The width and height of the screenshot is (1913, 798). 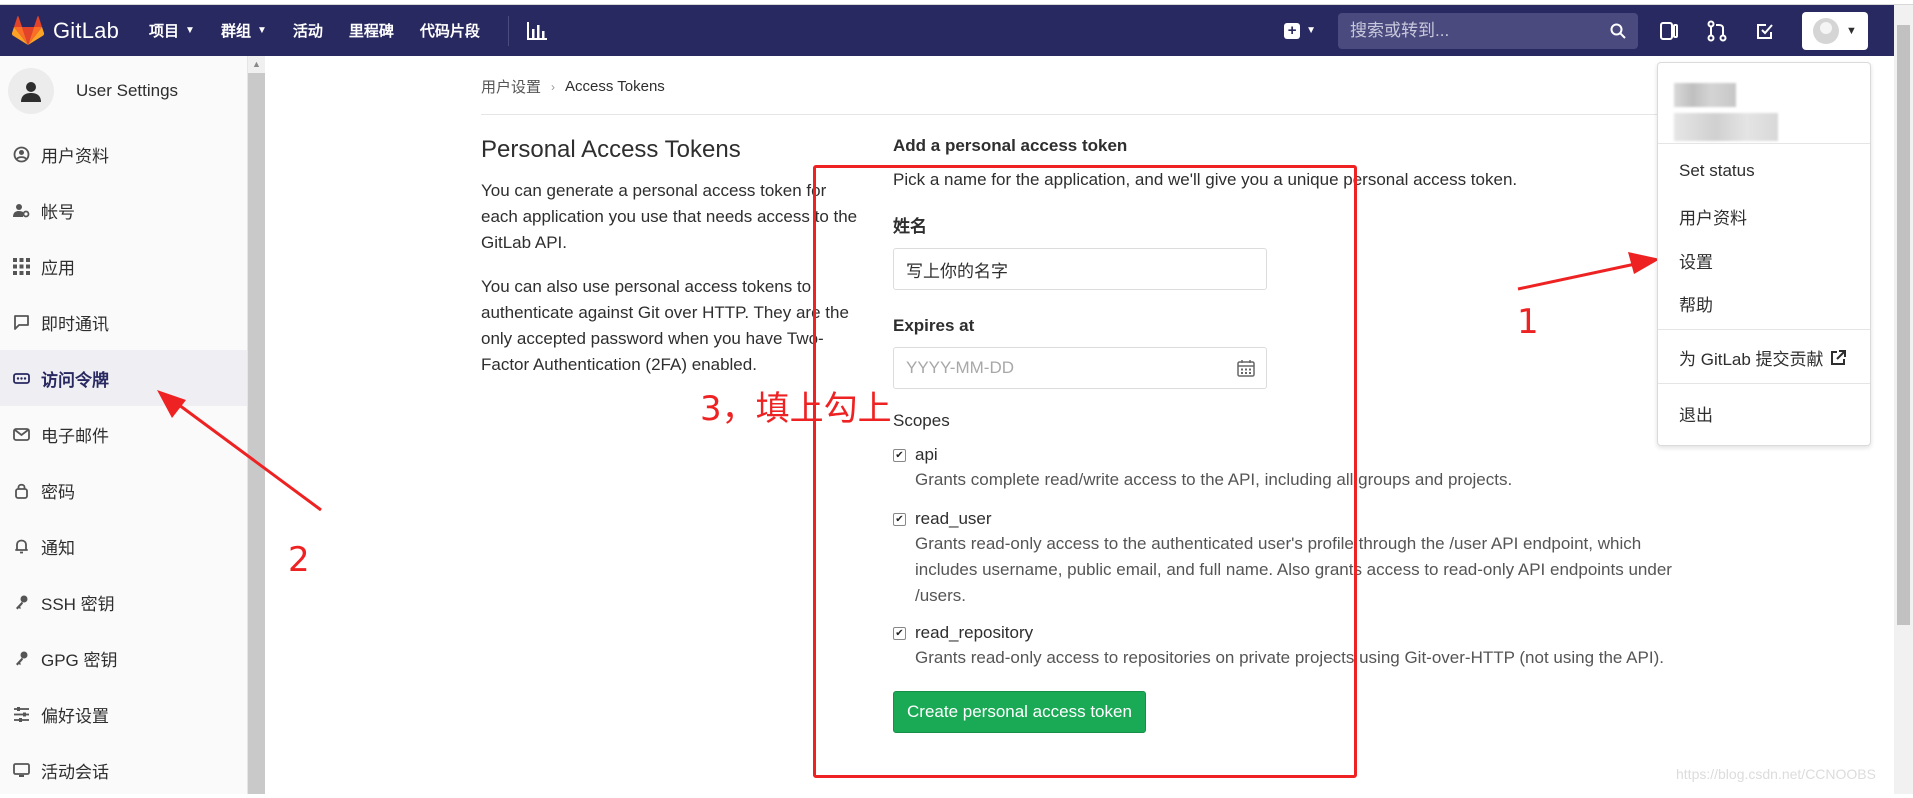 What do you see at coordinates (75, 436) in the screenshot?
I see `sidebar-item-label: 电子邮件` at bounding box center [75, 436].